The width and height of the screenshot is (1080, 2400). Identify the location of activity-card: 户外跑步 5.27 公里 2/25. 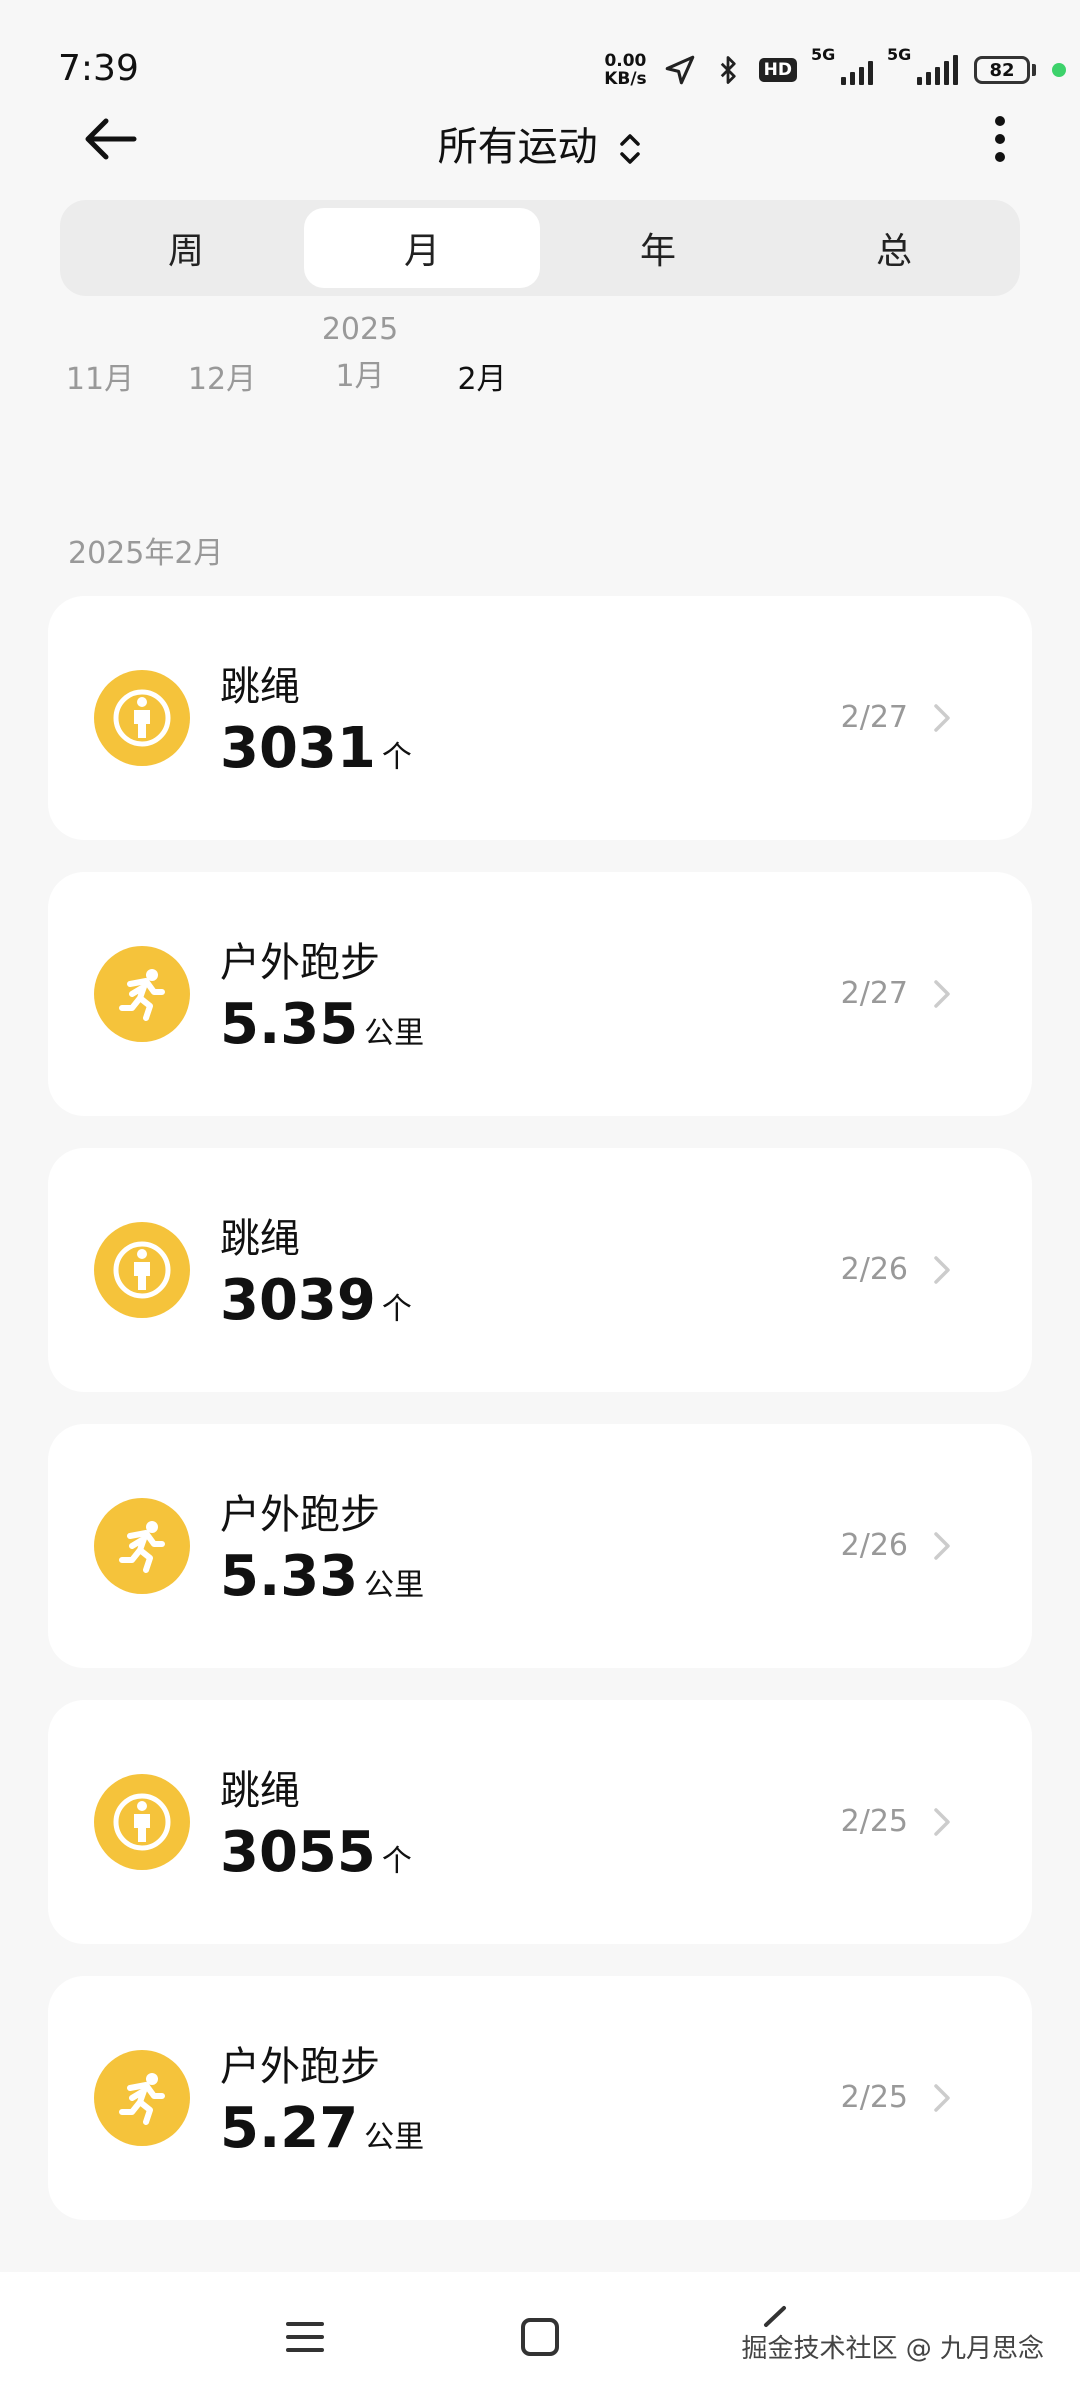
(540, 2098).